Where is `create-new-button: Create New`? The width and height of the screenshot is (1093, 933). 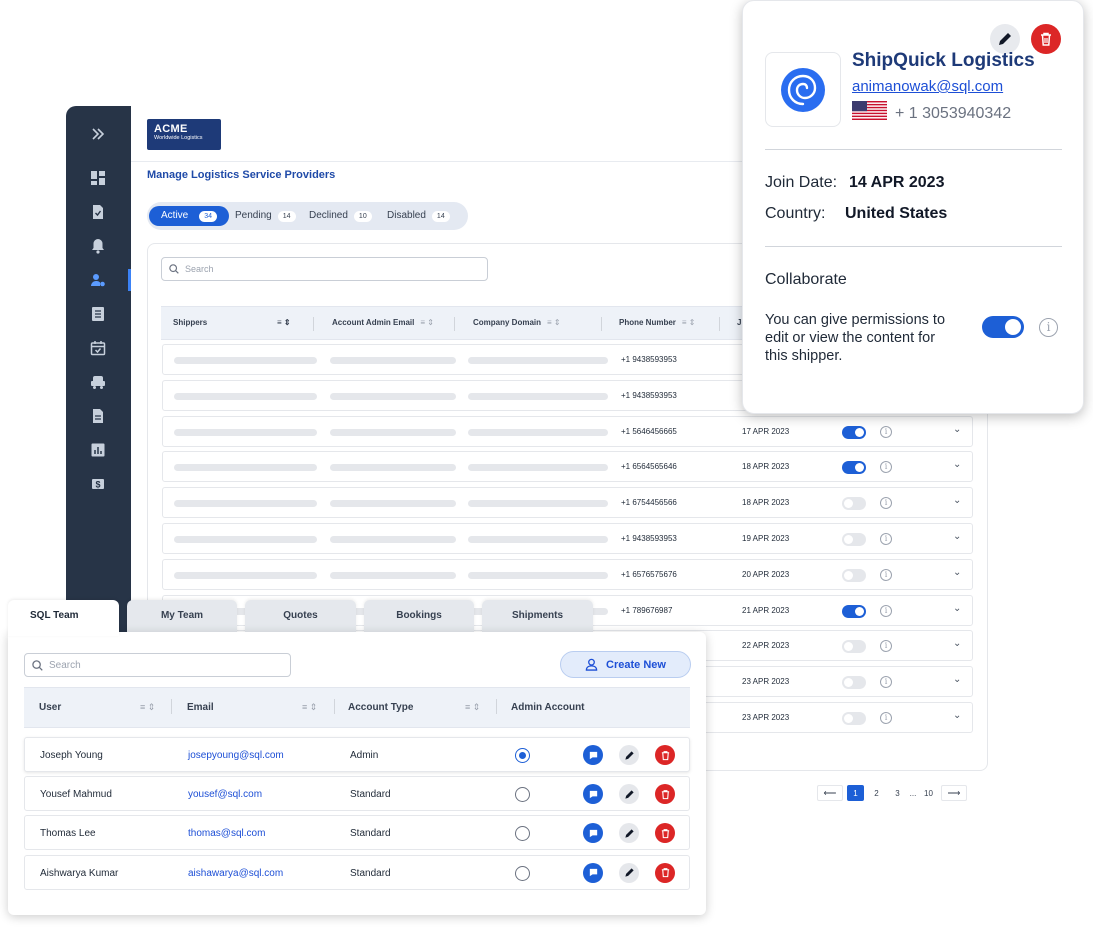
create-new-button: Create New is located at coordinates (625, 664).